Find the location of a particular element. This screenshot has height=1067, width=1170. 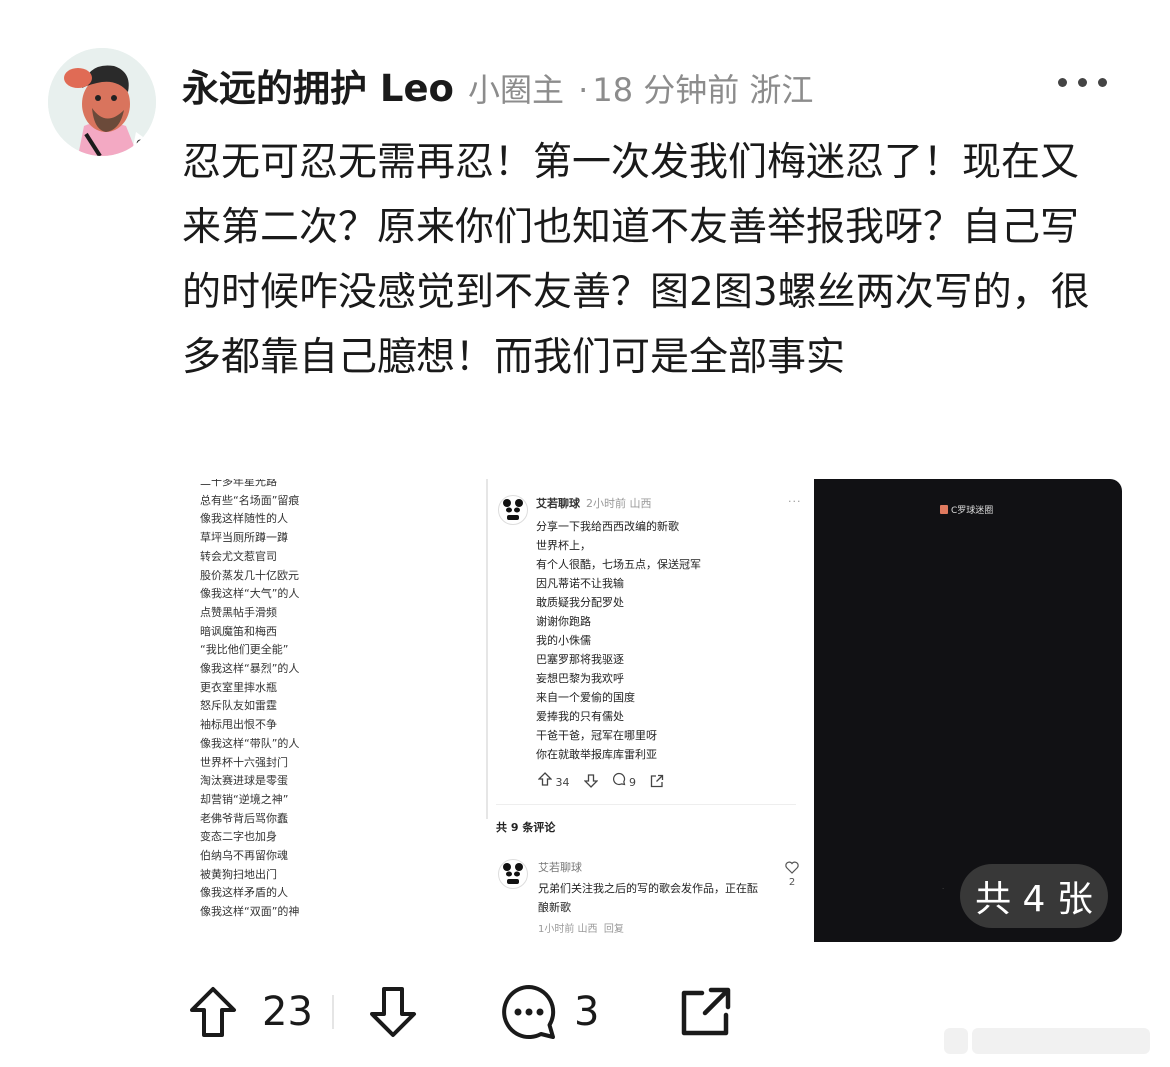

username: 永远的拥护 Leo is located at coordinates (318, 85).